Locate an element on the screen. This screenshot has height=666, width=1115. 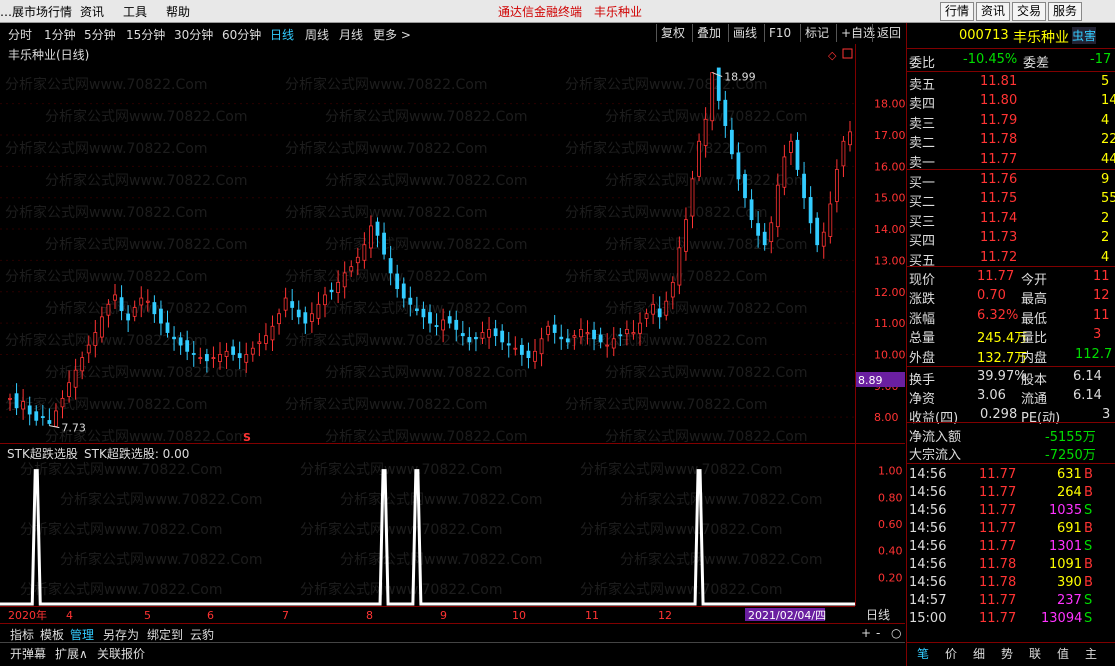
ask-row: 卖二 11.78 22 is located at coordinates (1011, 141).